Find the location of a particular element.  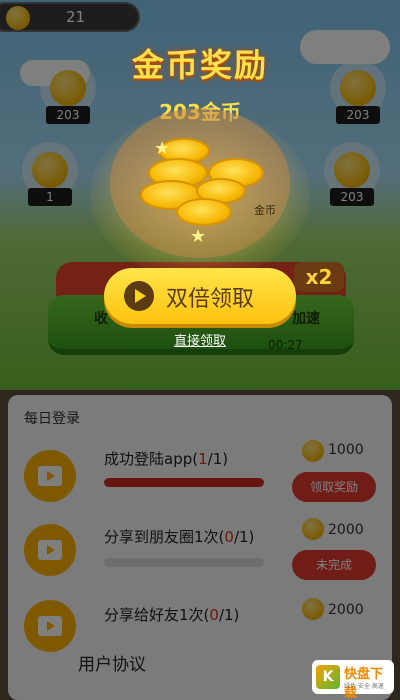

direct-claim-link: 直接领取 is located at coordinates (200, 339).